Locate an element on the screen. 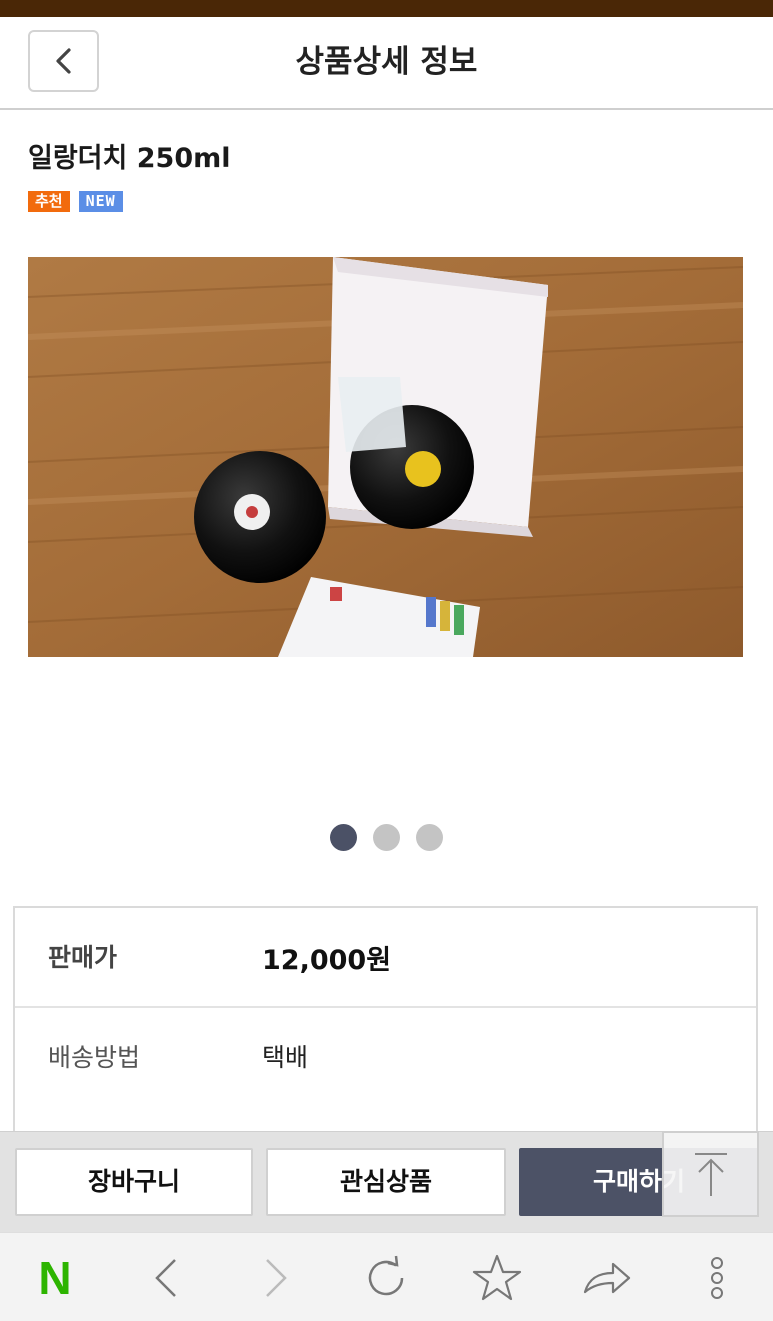 Image resolution: width=773 pixels, height=1321 pixels. chevron-right-icon is located at coordinates (276, 1277).